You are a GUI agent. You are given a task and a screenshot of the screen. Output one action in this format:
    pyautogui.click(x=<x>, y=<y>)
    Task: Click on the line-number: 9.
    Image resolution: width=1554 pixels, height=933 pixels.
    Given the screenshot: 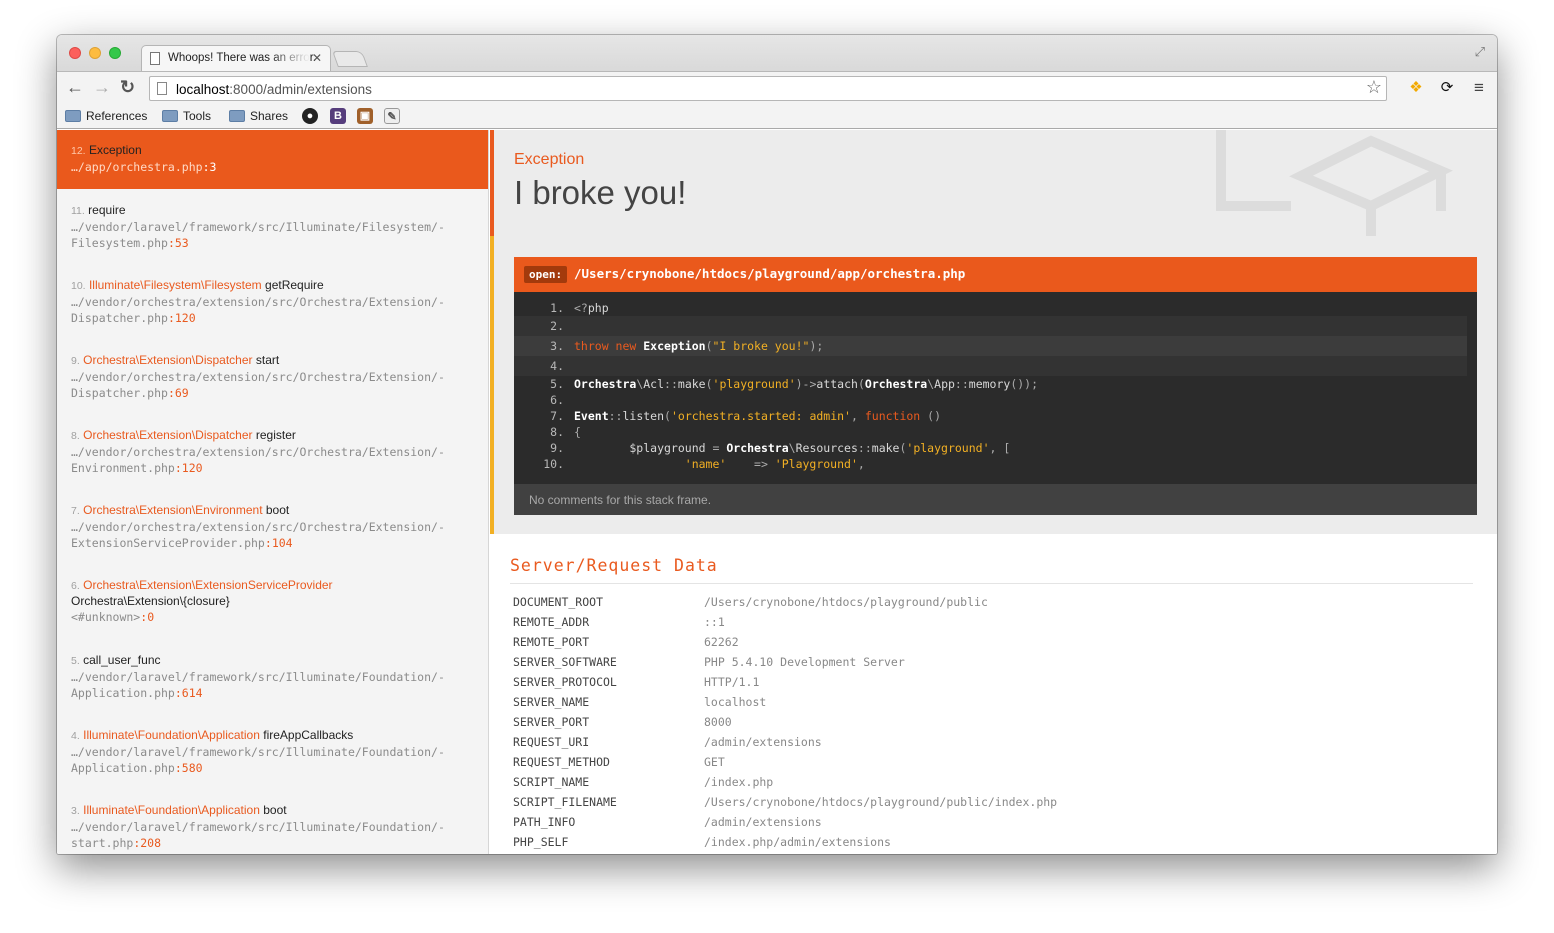 What is the action you would take?
    pyautogui.click(x=557, y=448)
    